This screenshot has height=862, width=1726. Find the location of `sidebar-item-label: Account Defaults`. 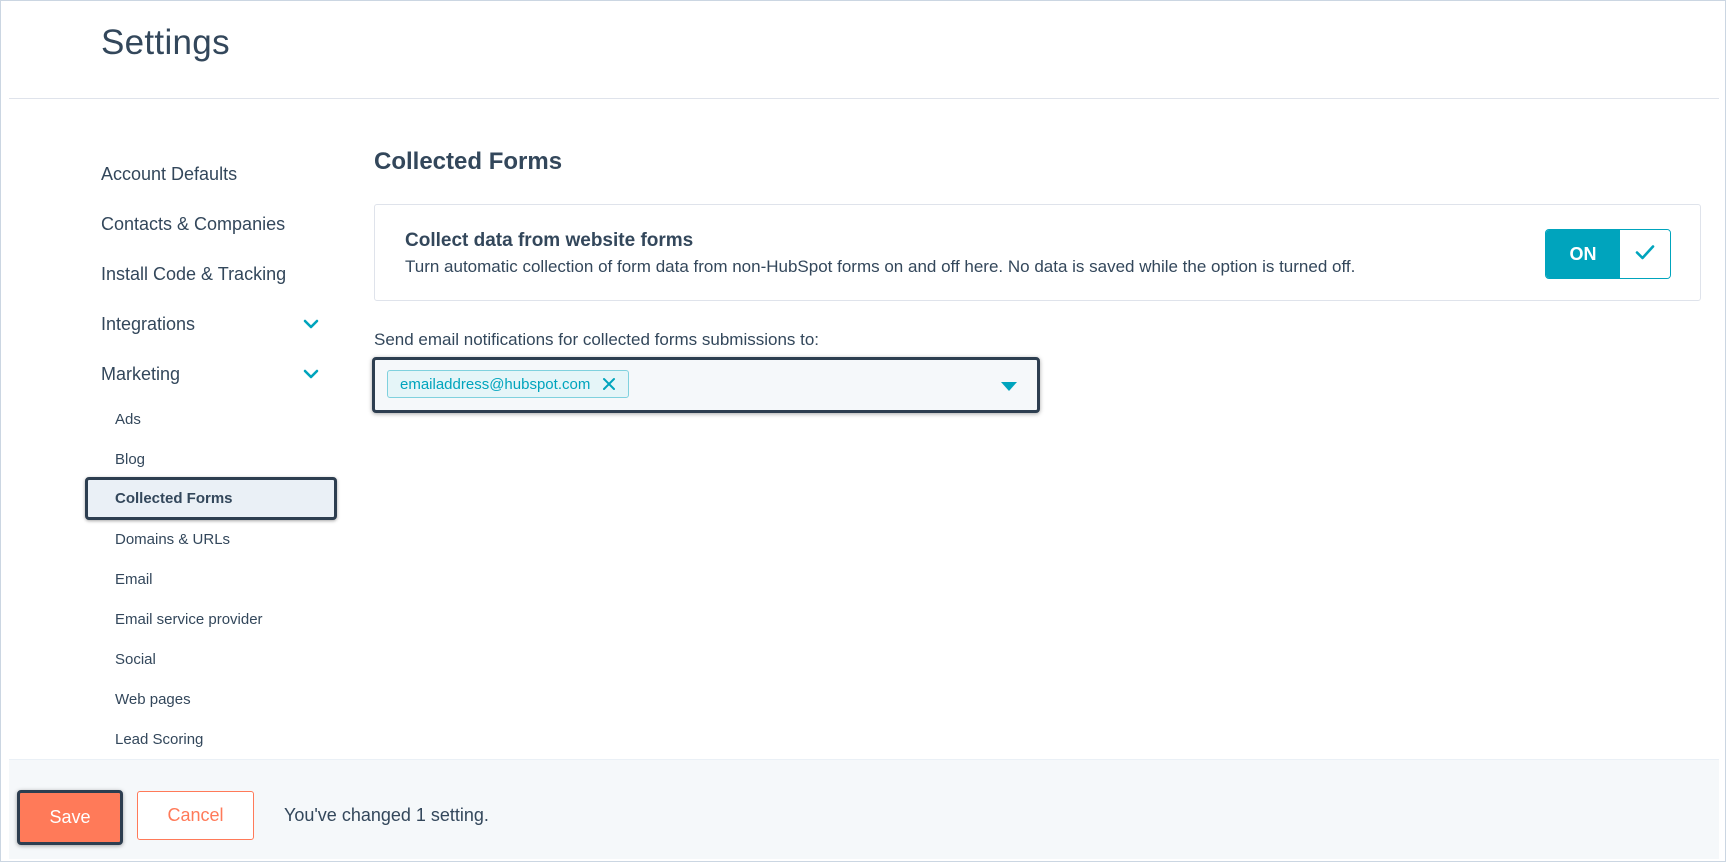

sidebar-item-label: Account Defaults is located at coordinates (169, 173).